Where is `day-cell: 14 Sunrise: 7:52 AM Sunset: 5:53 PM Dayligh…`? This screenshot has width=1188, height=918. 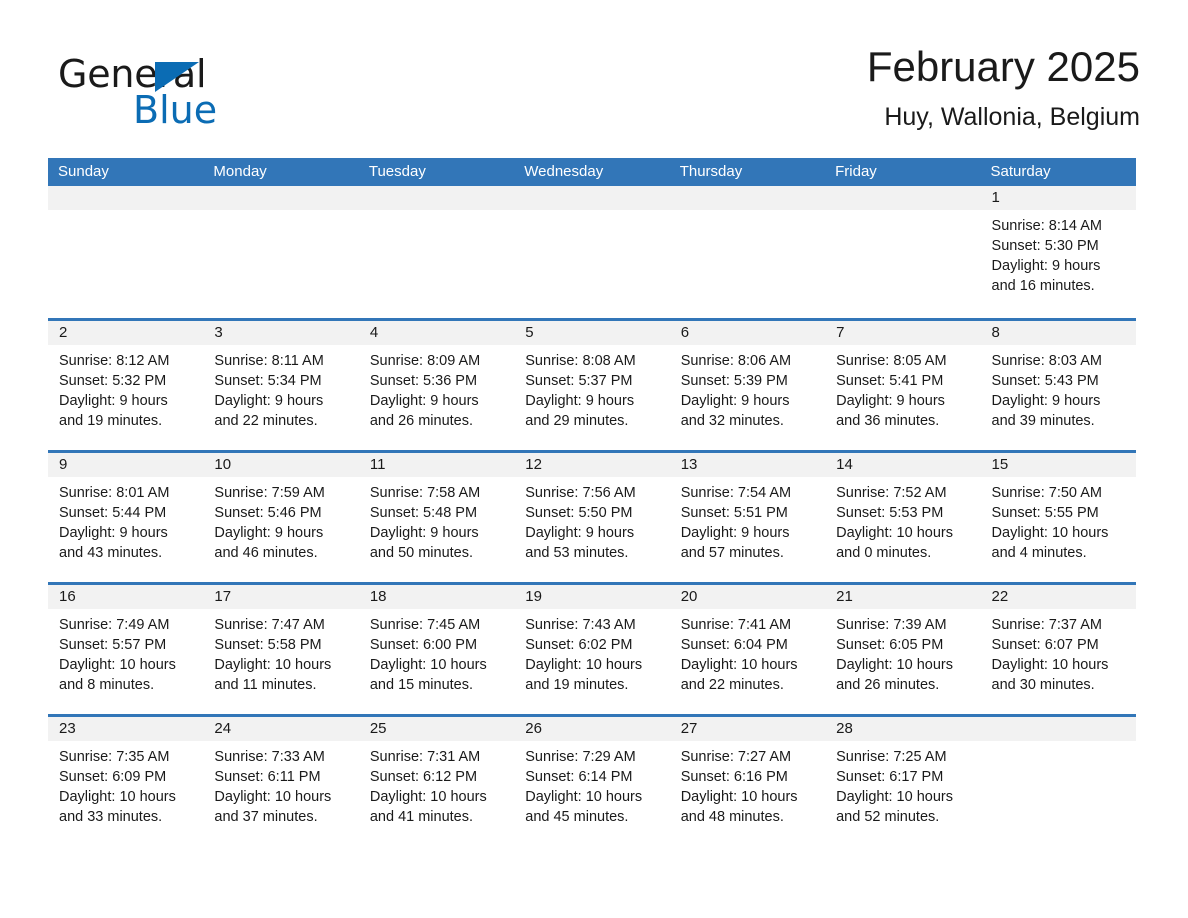
day-cell: 14 Sunrise: 7:52 AM Sunset: 5:53 PM Dayligh… is located at coordinates (903, 517).